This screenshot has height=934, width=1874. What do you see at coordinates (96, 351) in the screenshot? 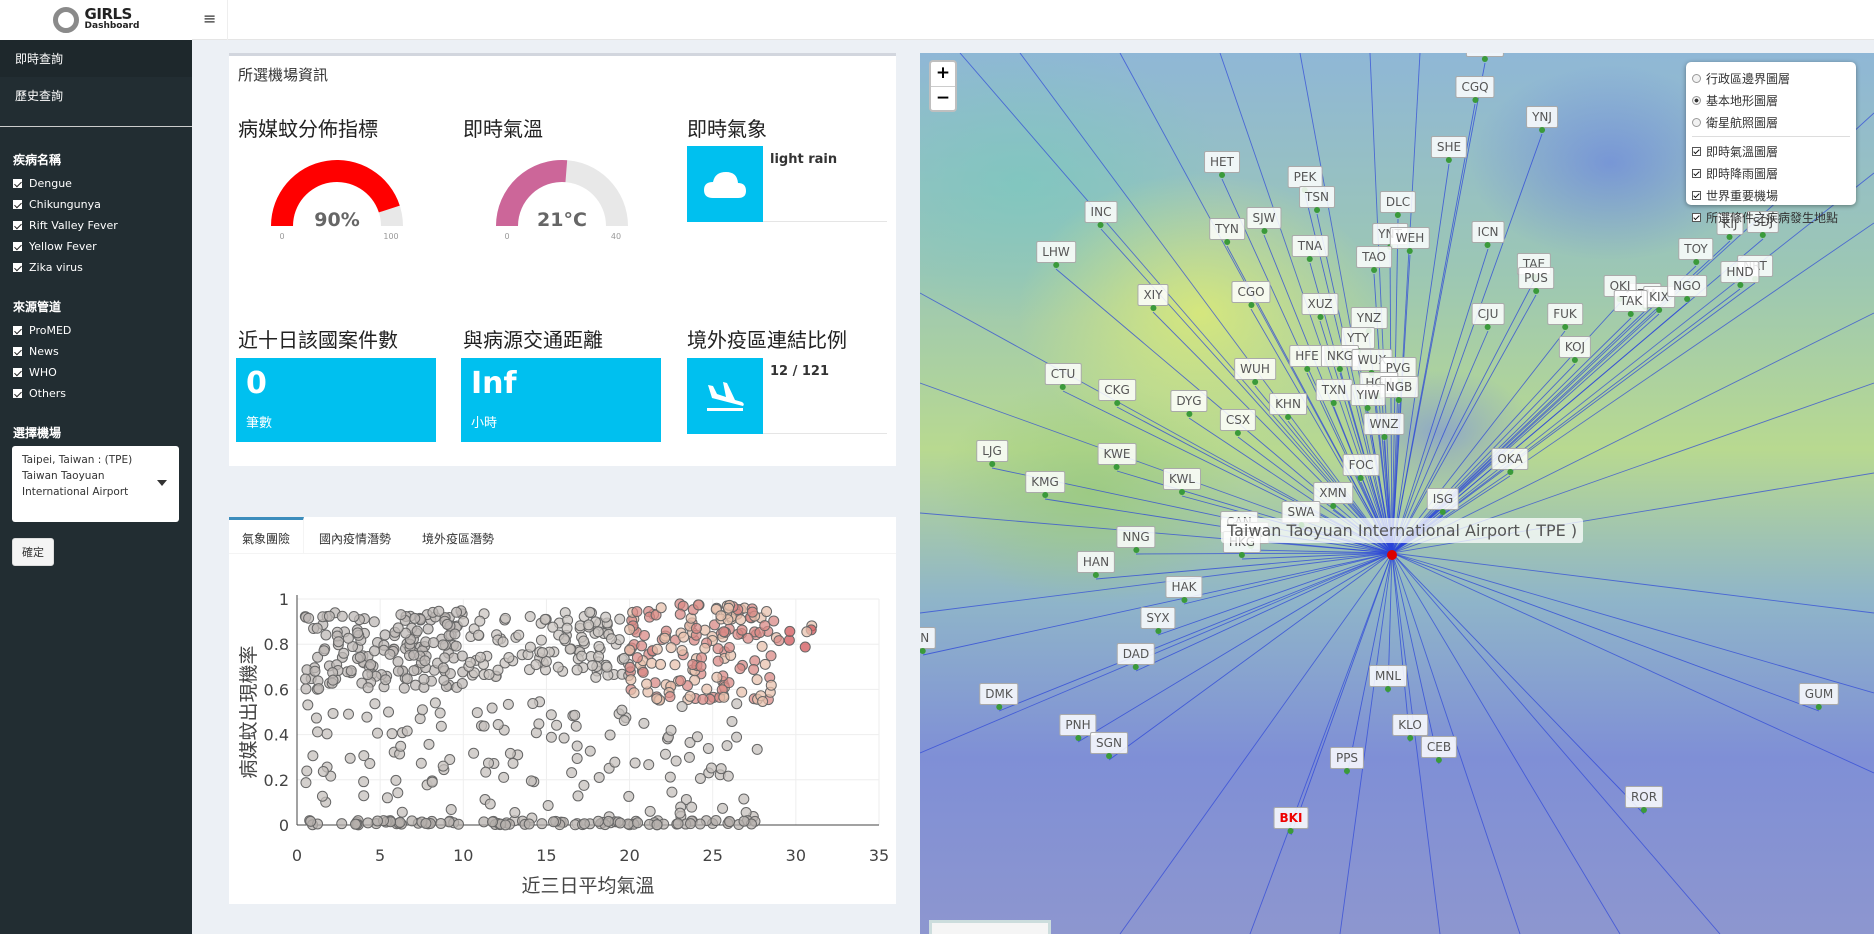
I see `source-checkbox-news: News` at bounding box center [96, 351].